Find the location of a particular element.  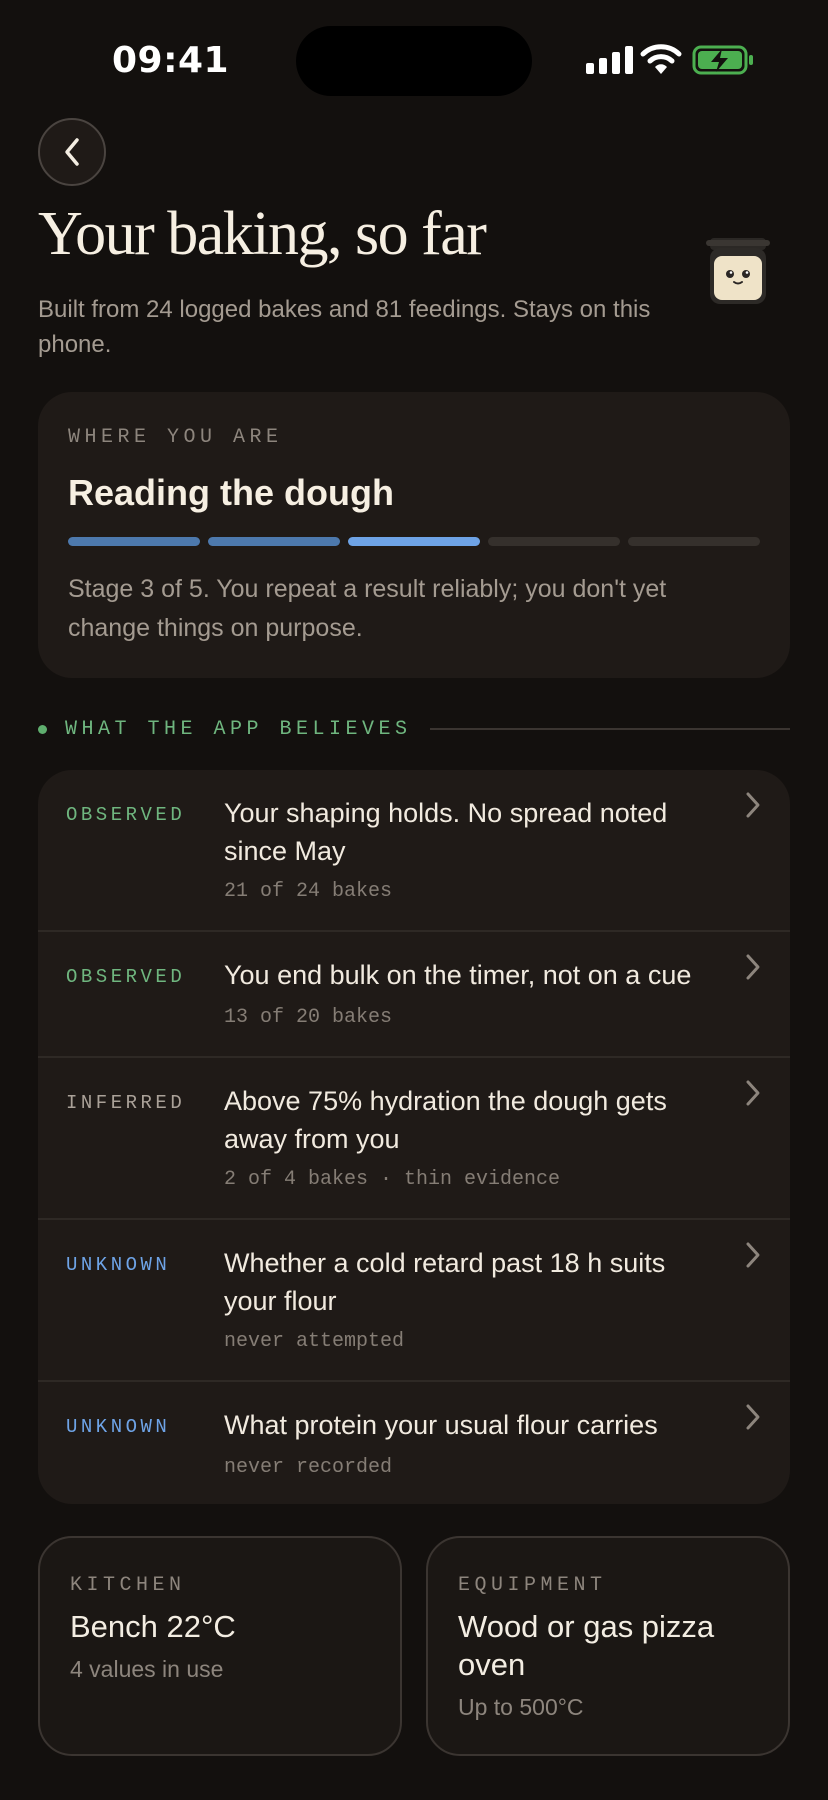

belief-claim: What protein your usual flour carries is located at coordinates (441, 1425).